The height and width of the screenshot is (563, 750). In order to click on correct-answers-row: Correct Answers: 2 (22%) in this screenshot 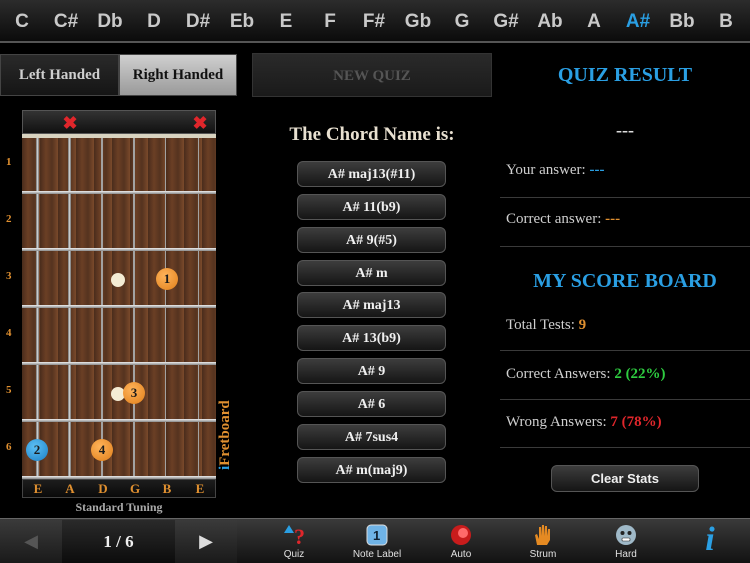, I will do `click(586, 374)`.